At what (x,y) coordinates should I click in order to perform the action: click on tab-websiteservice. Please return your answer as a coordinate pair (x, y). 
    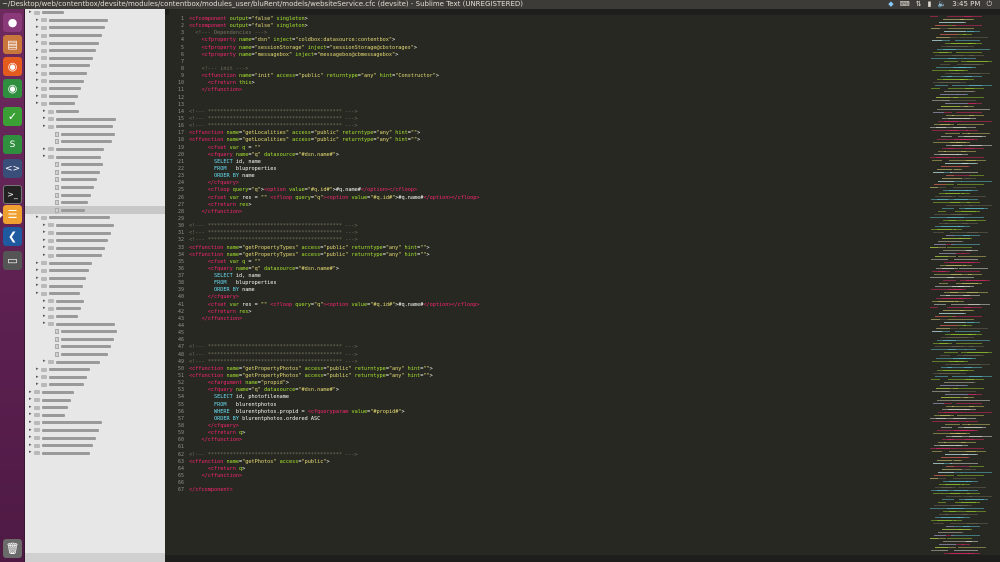
    Looking at the image, I should click on (214, 12).